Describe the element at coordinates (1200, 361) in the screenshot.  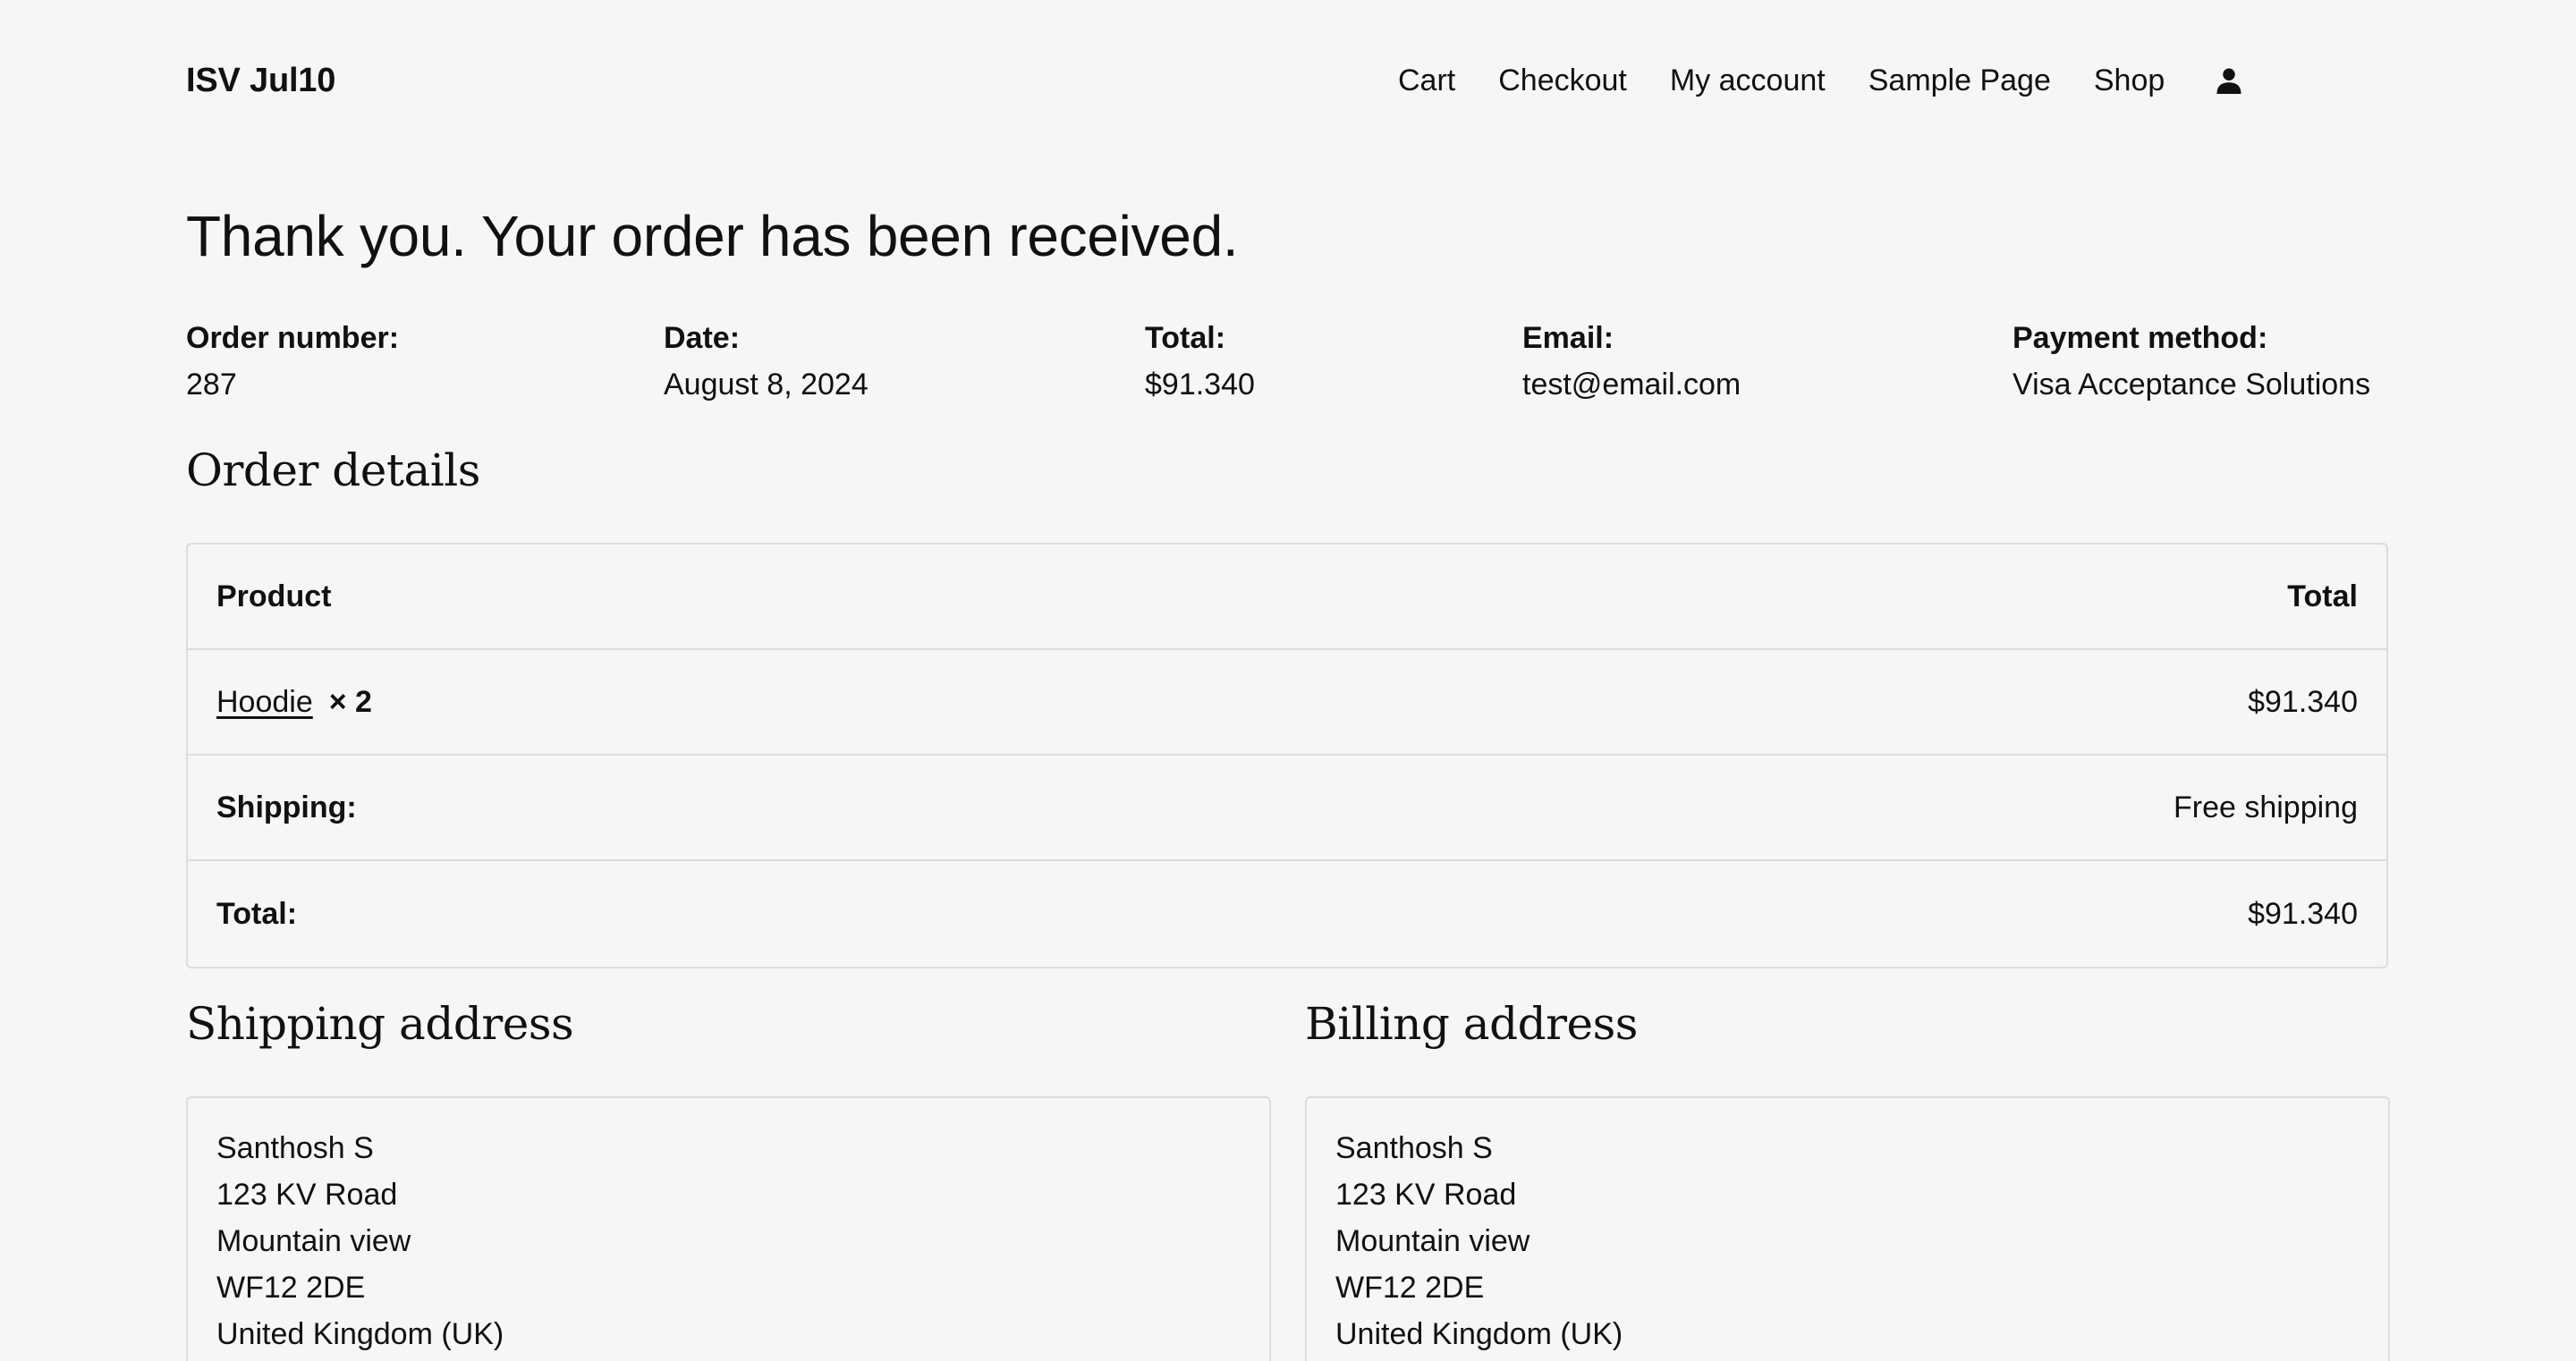
I see `overview-total: Total: $91.340` at that location.